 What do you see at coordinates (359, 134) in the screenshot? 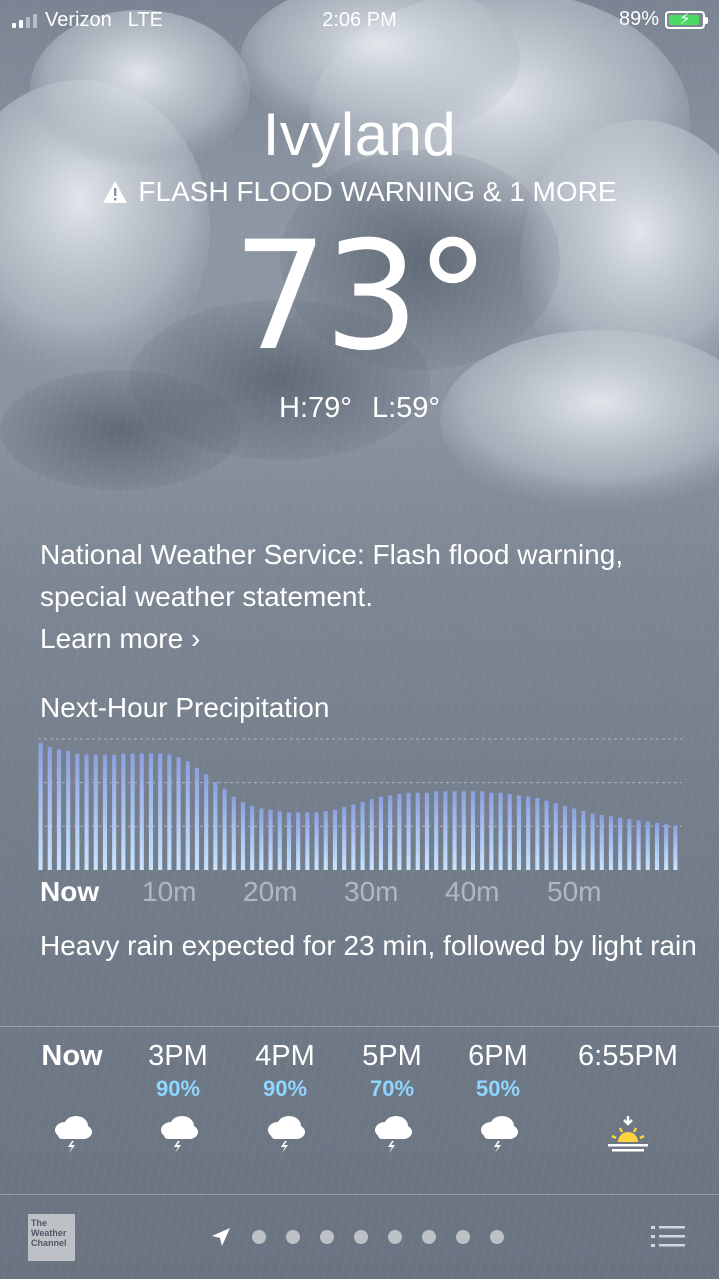
I see `city-name: Ivyland` at bounding box center [359, 134].